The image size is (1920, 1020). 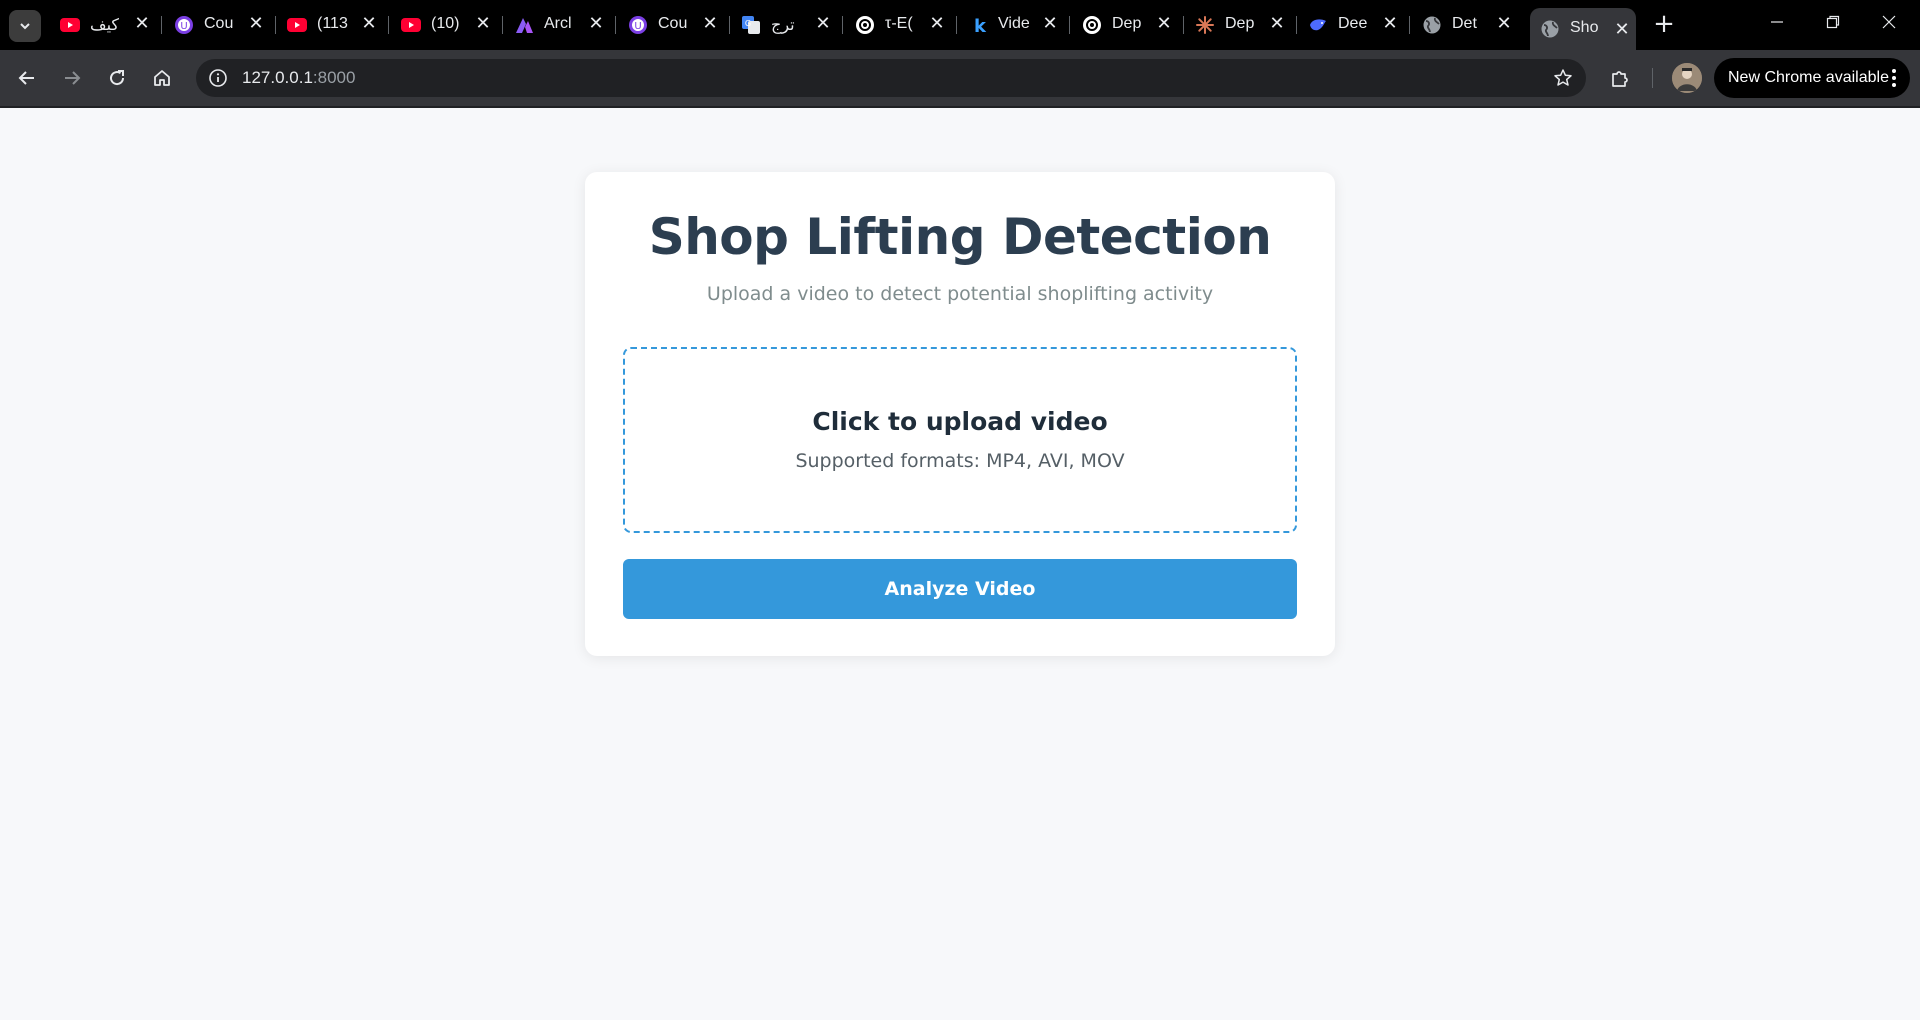 I want to click on reload-button, so click(x=117, y=78).